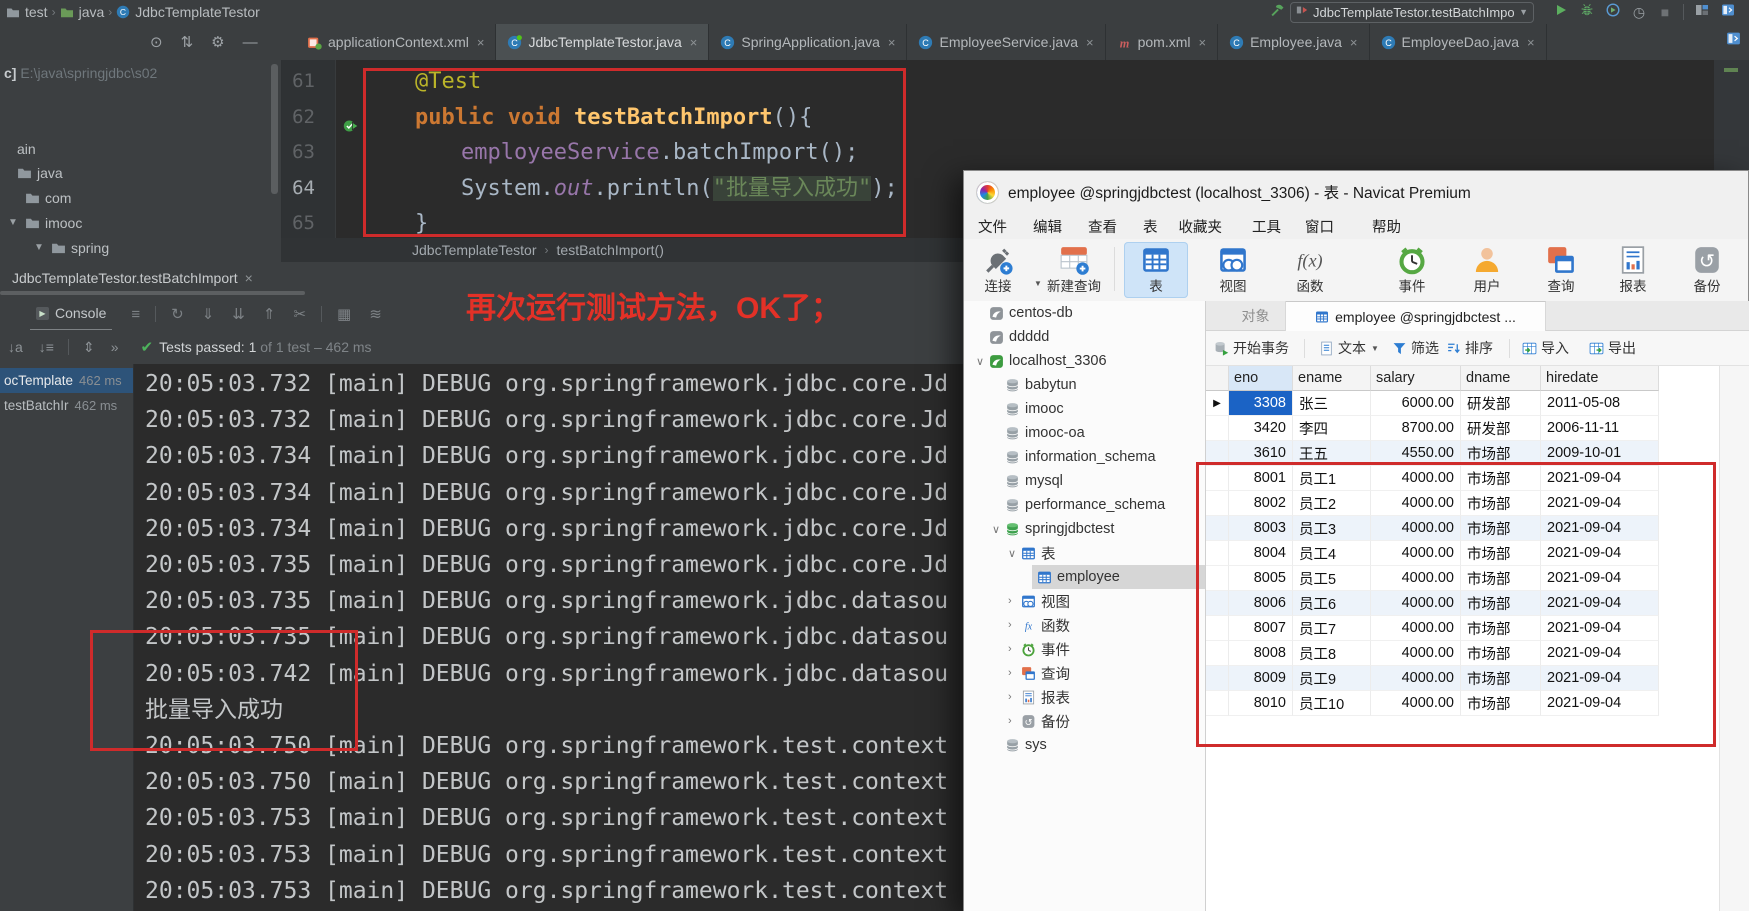  Describe the element at coordinates (1332, 628) in the screenshot. I see `cell-ename: 员工7` at that location.